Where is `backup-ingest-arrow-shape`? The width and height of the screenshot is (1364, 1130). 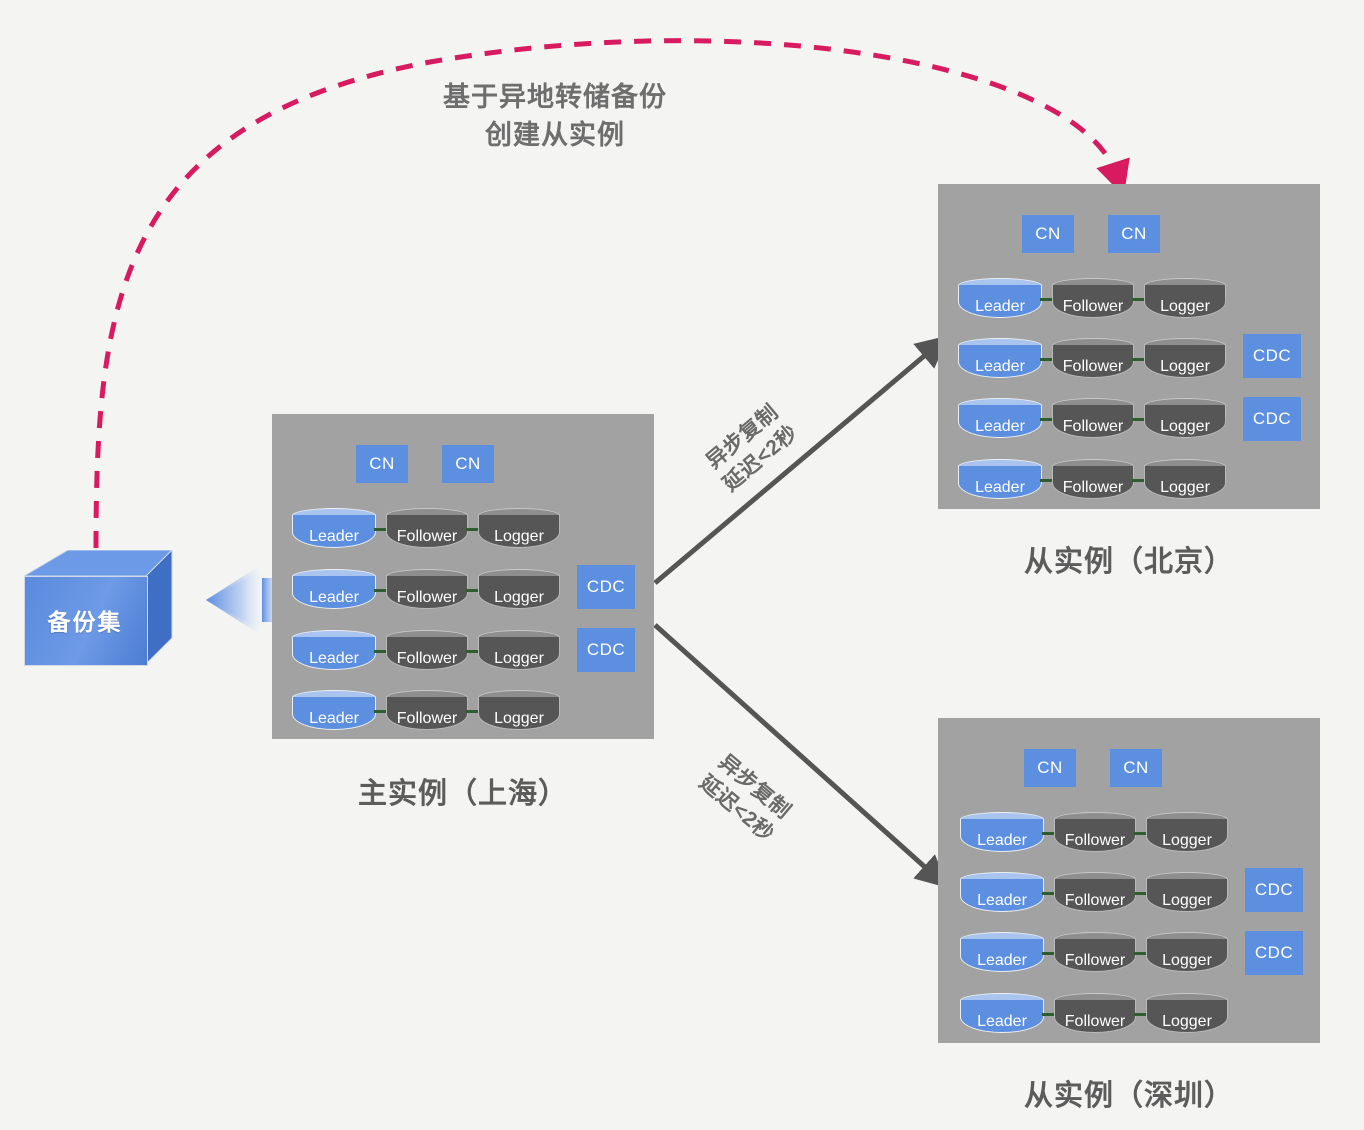 backup-ingest-arrow-shape is located at coordinates (237, 600).